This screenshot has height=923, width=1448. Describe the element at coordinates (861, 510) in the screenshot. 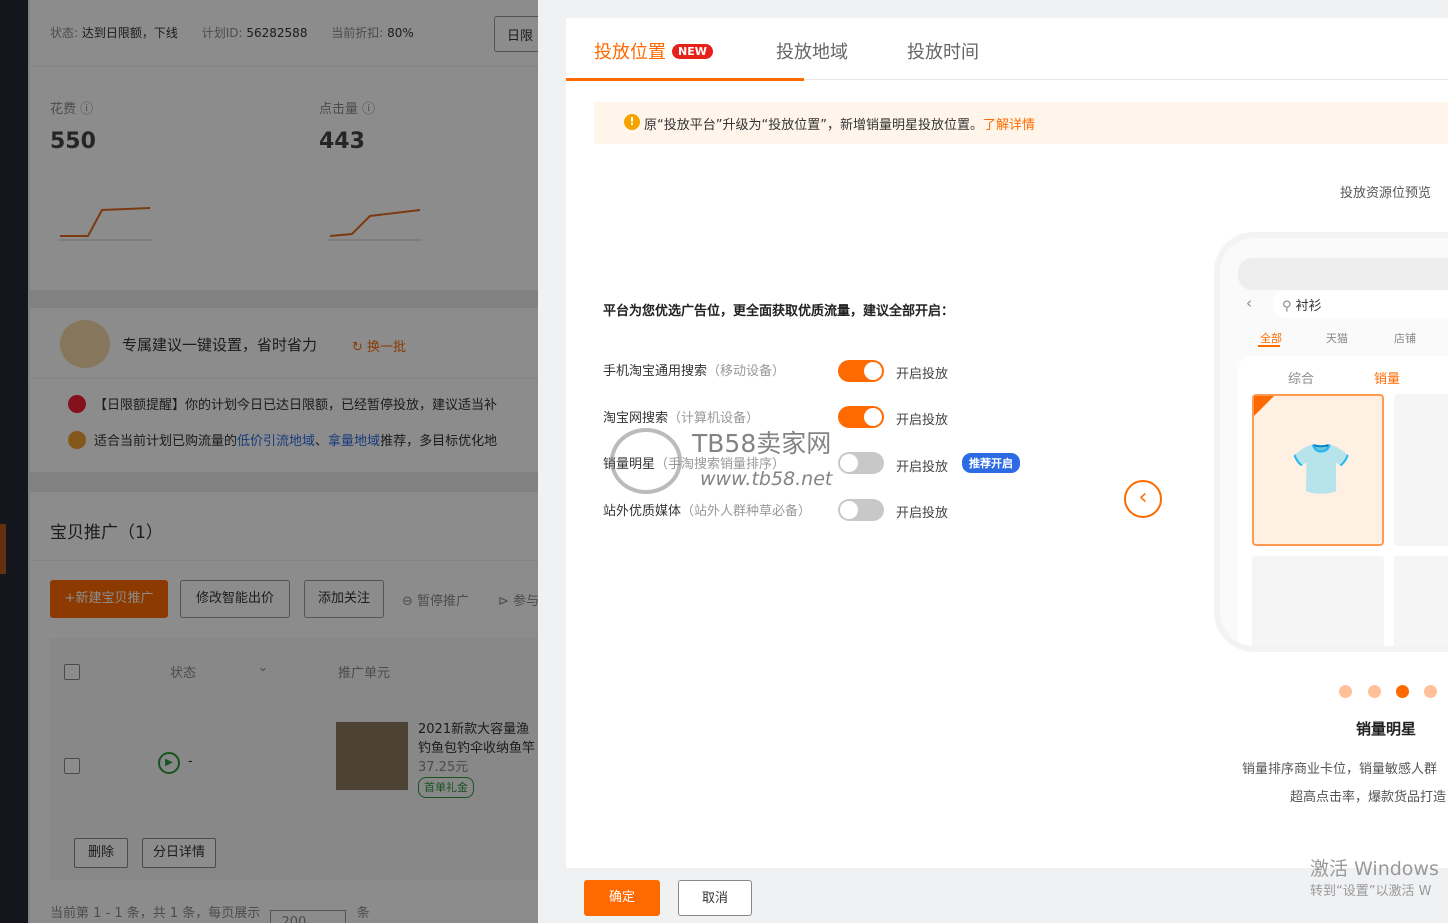

I see `toggle-external-media` at that location.